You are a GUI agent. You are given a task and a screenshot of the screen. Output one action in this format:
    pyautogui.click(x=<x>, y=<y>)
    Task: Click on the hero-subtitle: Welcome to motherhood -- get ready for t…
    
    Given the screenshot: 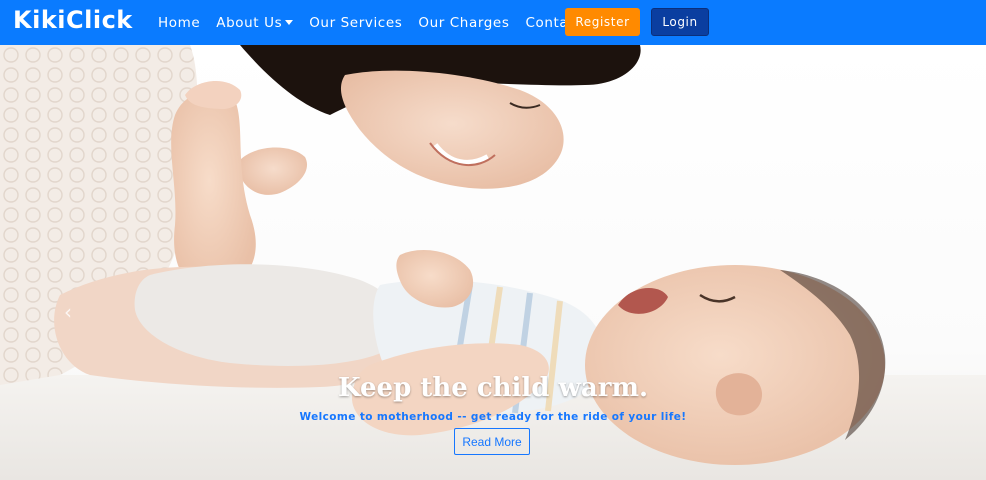 What is the action you would take?
    pyautogui.click(x=493, y=417)
    